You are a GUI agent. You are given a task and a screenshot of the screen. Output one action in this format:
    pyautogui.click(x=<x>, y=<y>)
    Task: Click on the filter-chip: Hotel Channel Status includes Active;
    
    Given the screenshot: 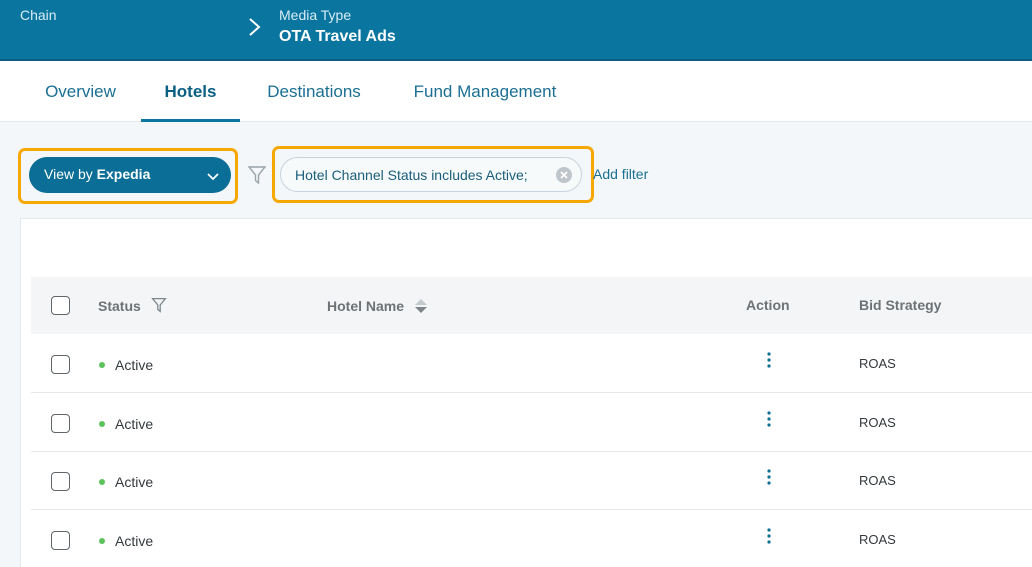 What is the action you would take?
    pyautogui.click(x=431, y=174)
    